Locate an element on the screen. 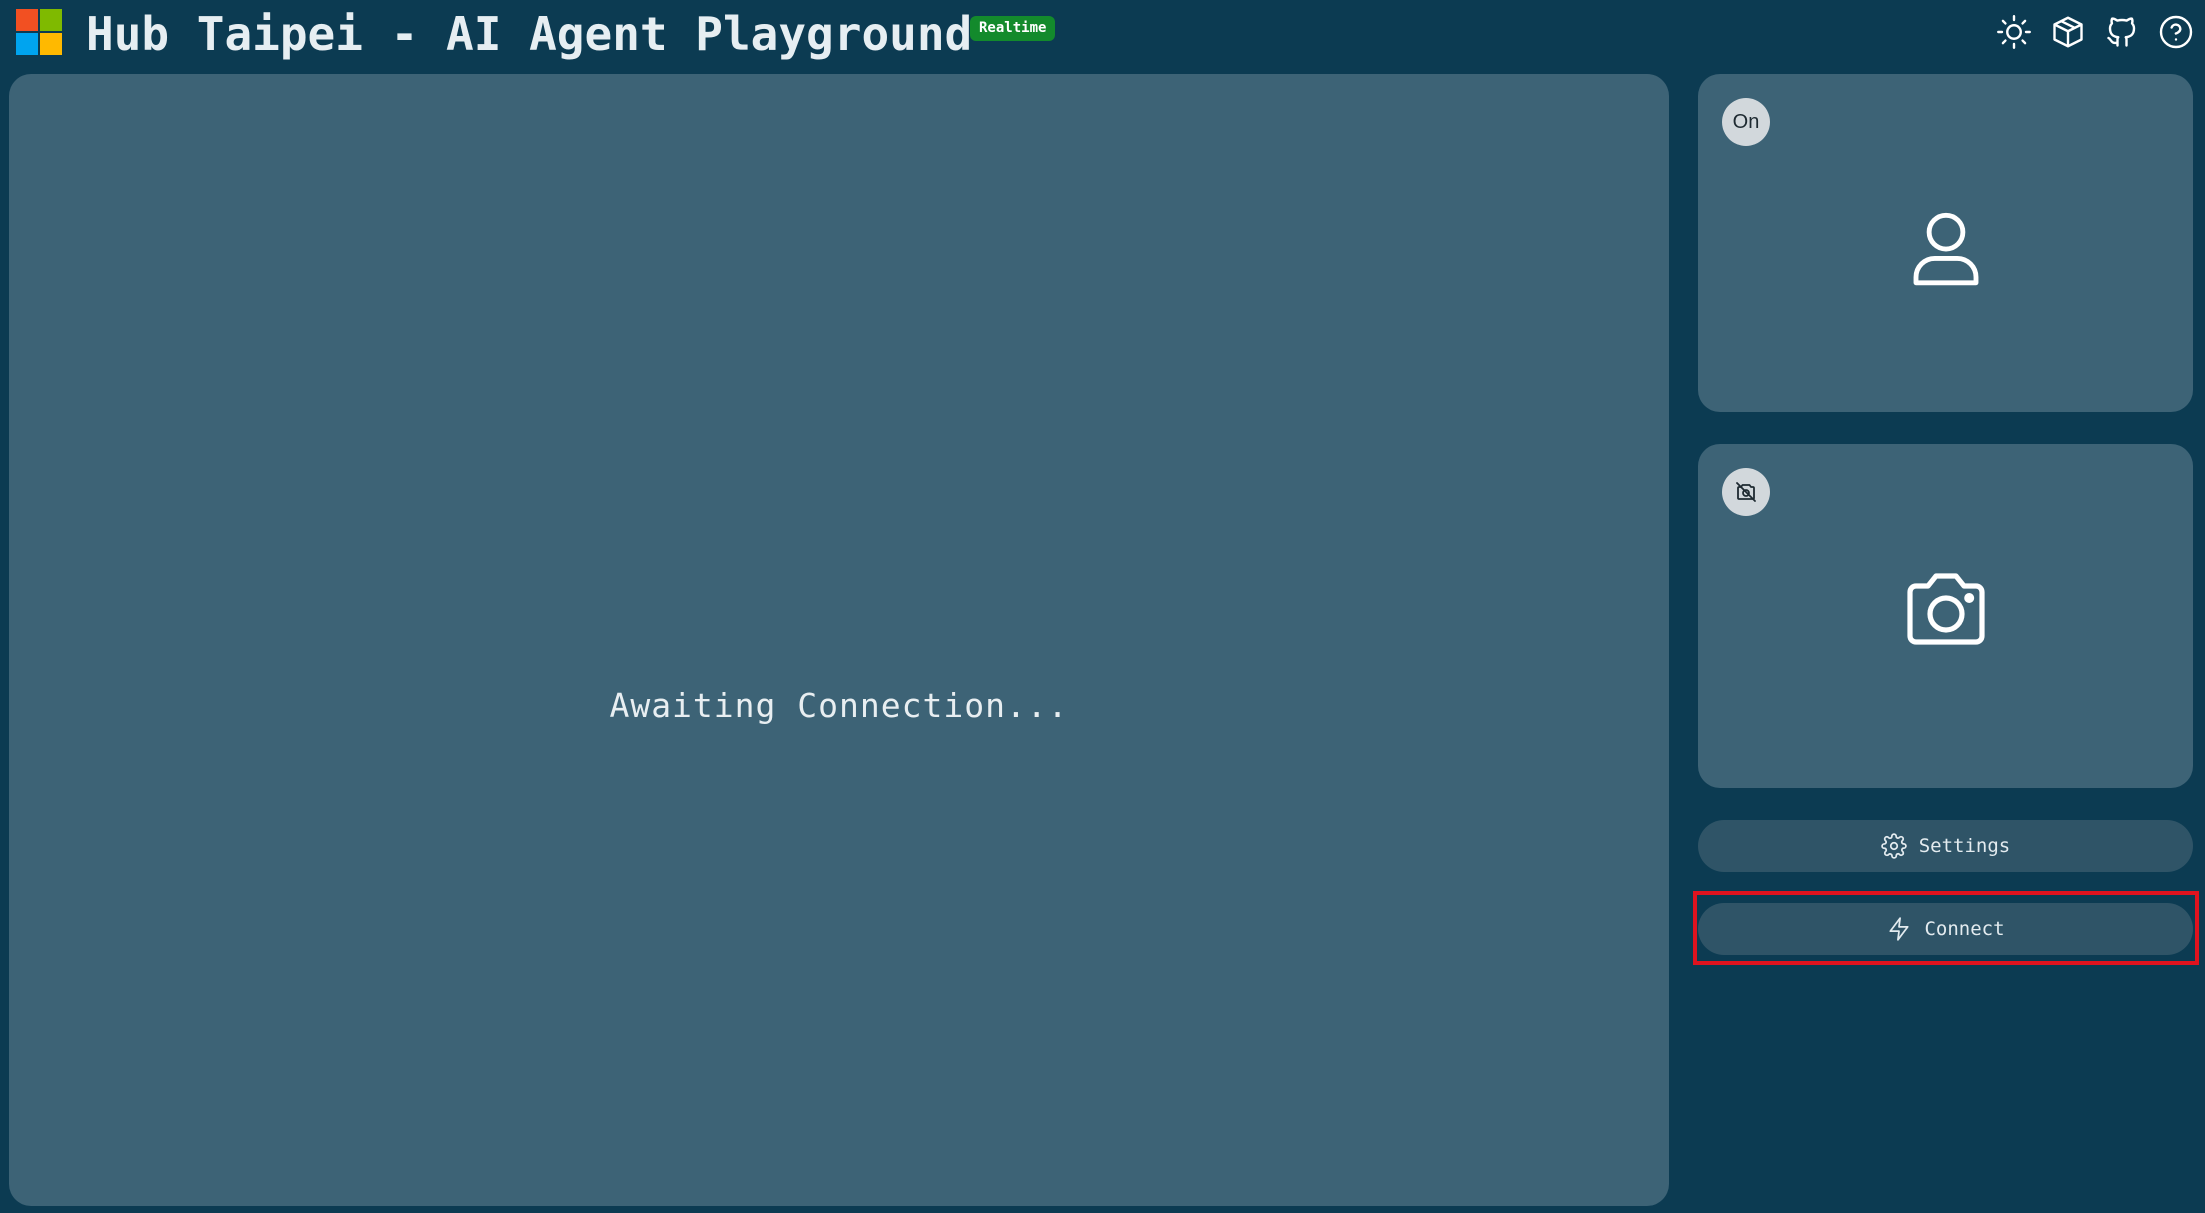 The image size is (2205, 1213). github-icon is located at coordinates (2122, 32).